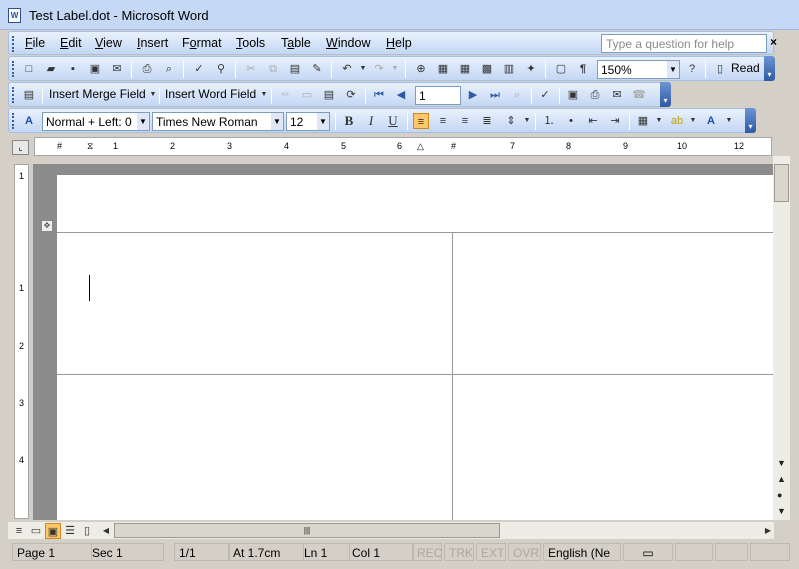  What do you see at coordinates (509, 69) in the screenshot?
I see `columns-icon: ▥` at bounding box center [509, 69].